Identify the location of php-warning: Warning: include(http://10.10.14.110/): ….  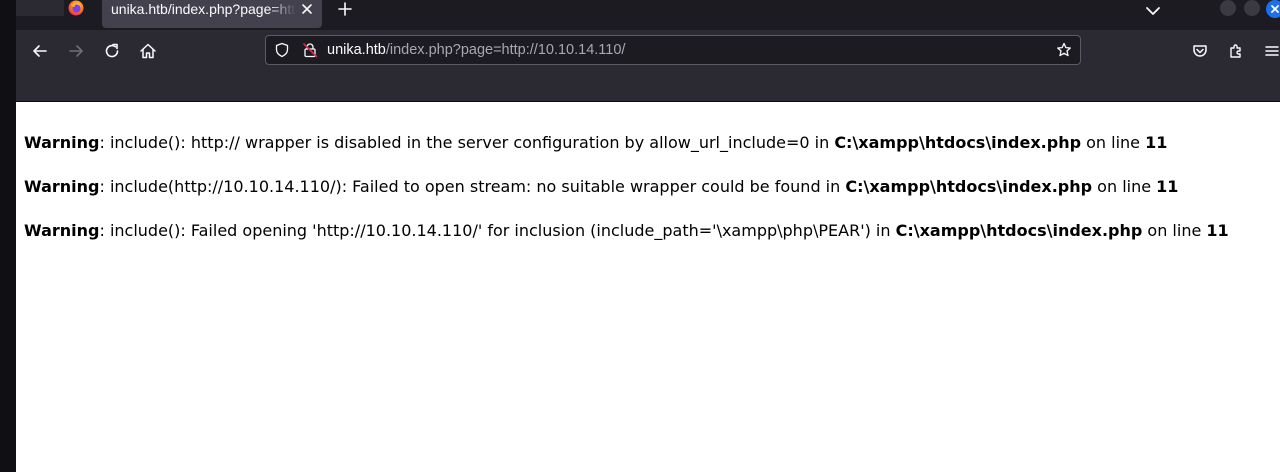
(601, 187).